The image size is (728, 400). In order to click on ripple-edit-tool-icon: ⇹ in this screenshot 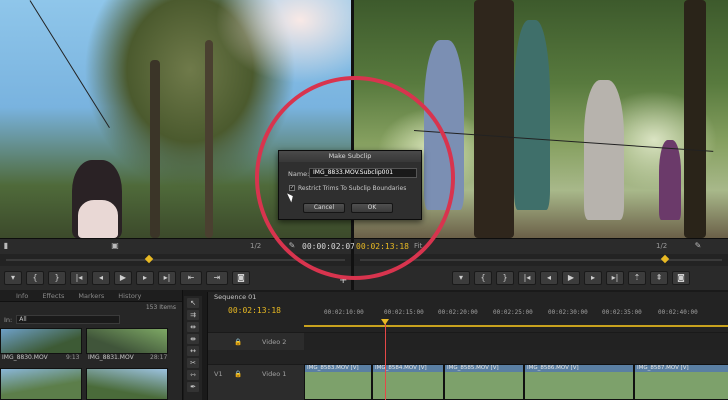, I will do `click(193, 327)`.